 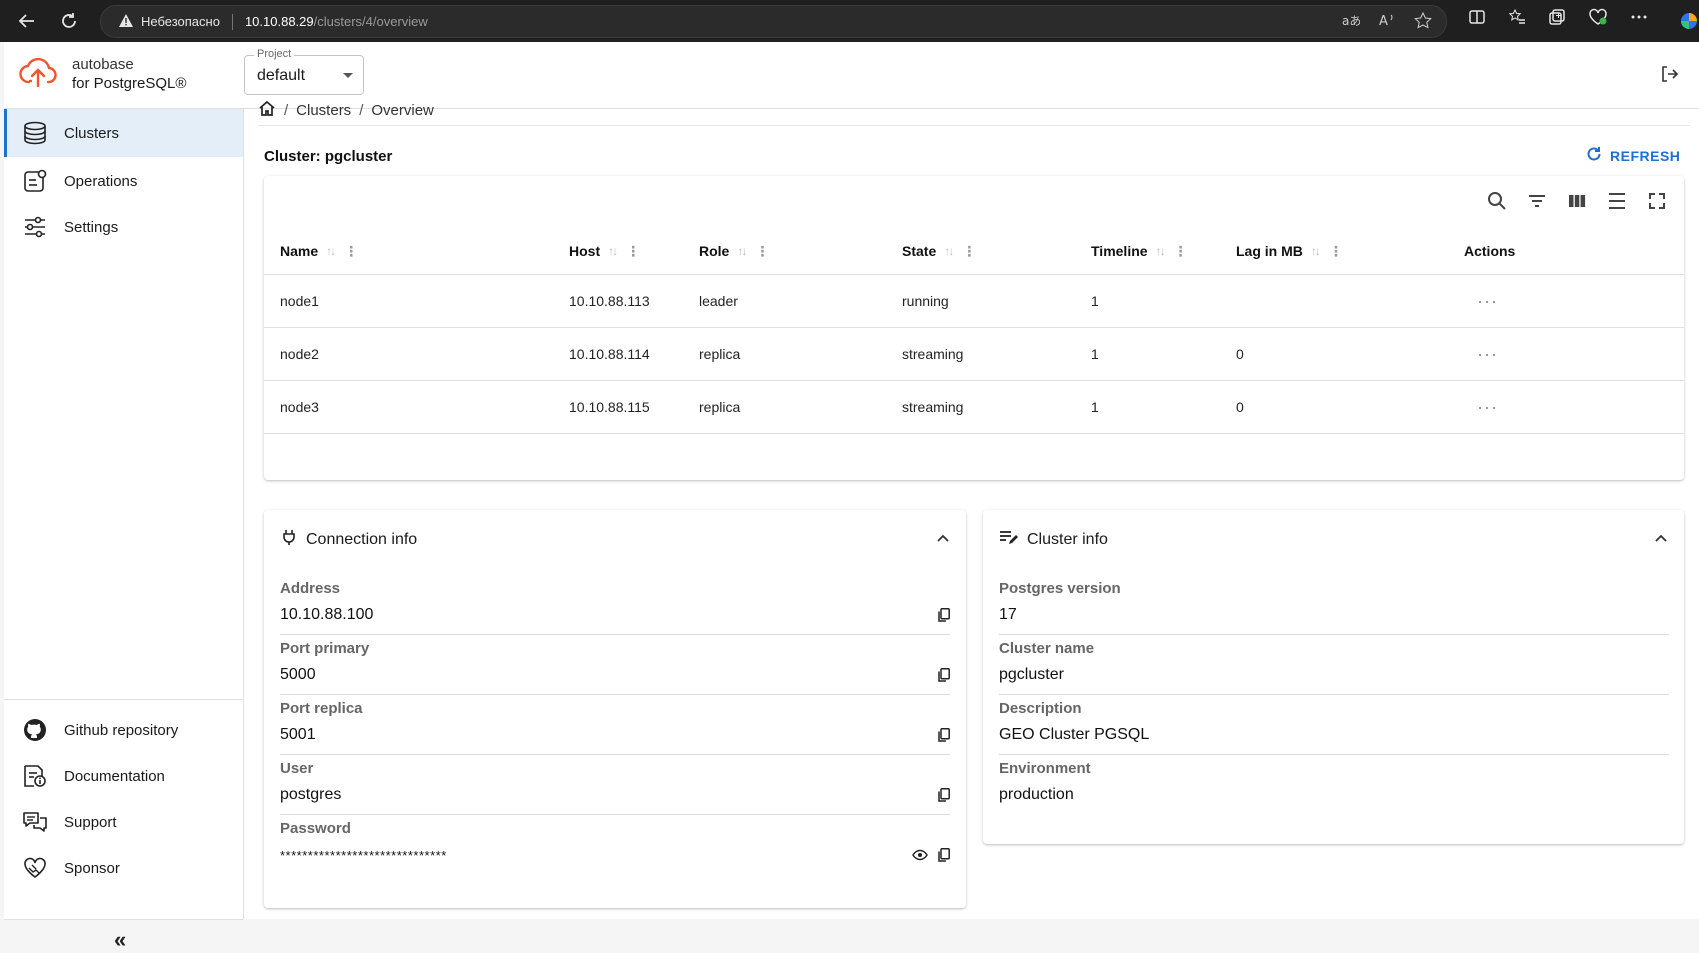 I want to click on table-row: node1 10.10.88.113 leader running 1 ···, so click(x=974, y=301).